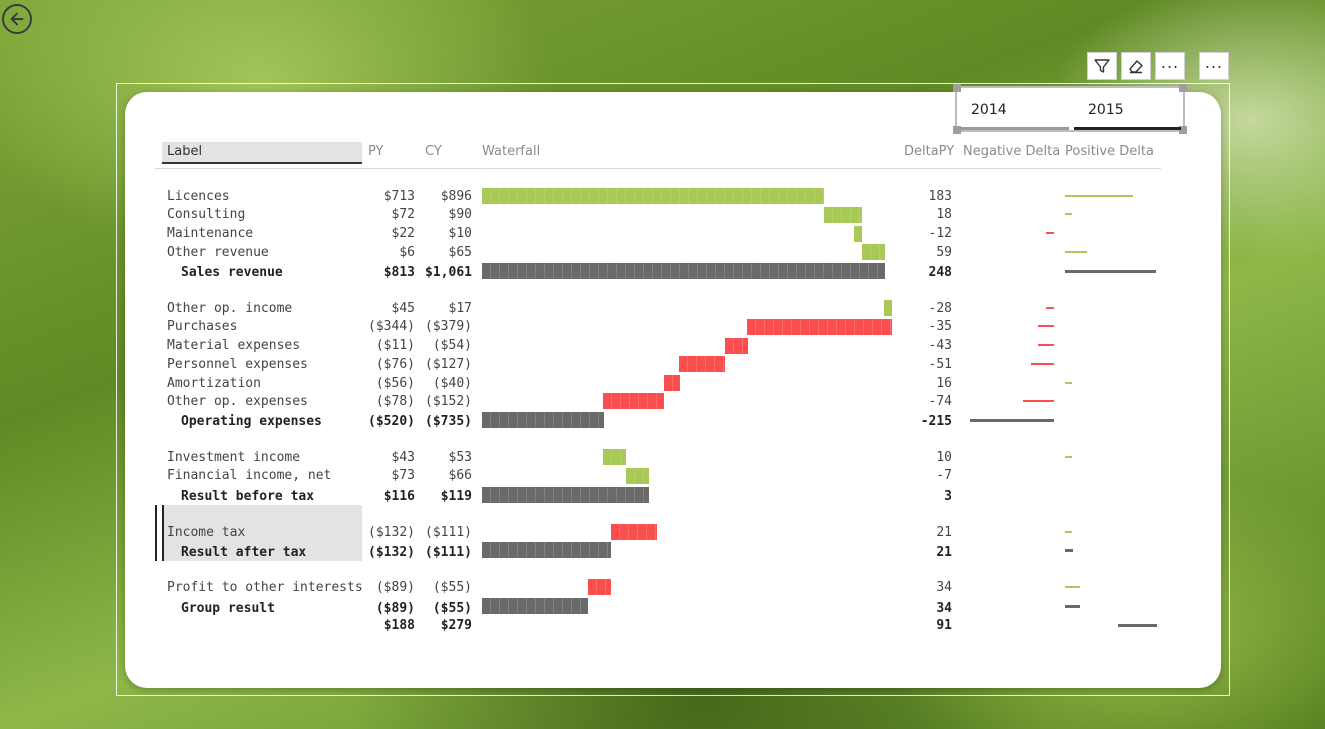 This screenshot has width=1325, height=729. I want to click on slicer-option-2015: 2015, so click(1106, 110).